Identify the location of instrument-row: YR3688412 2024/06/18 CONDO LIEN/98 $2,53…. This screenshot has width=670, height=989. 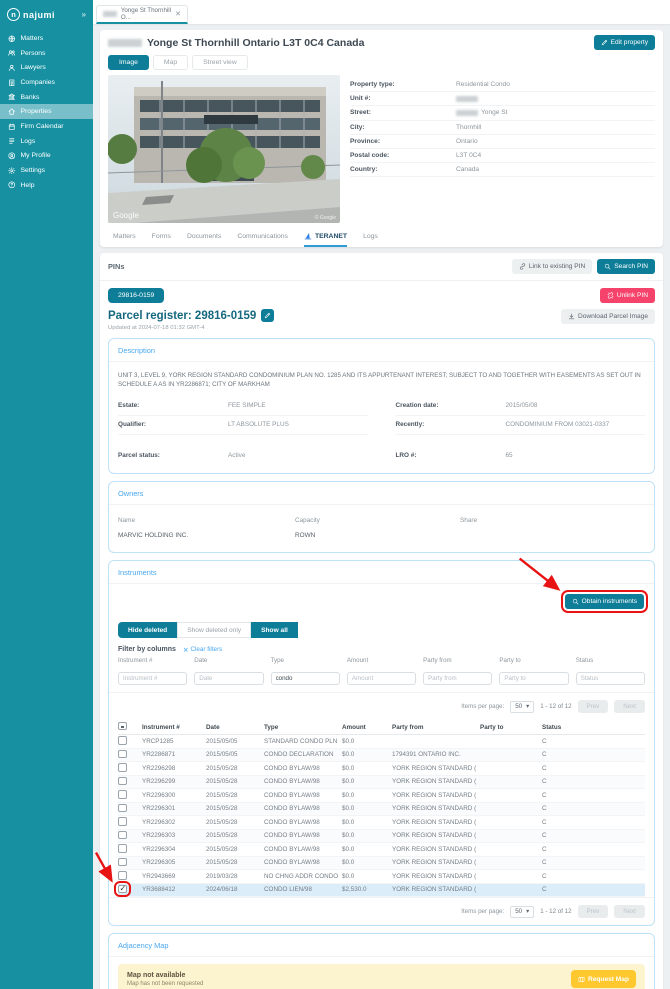
(379, 889).